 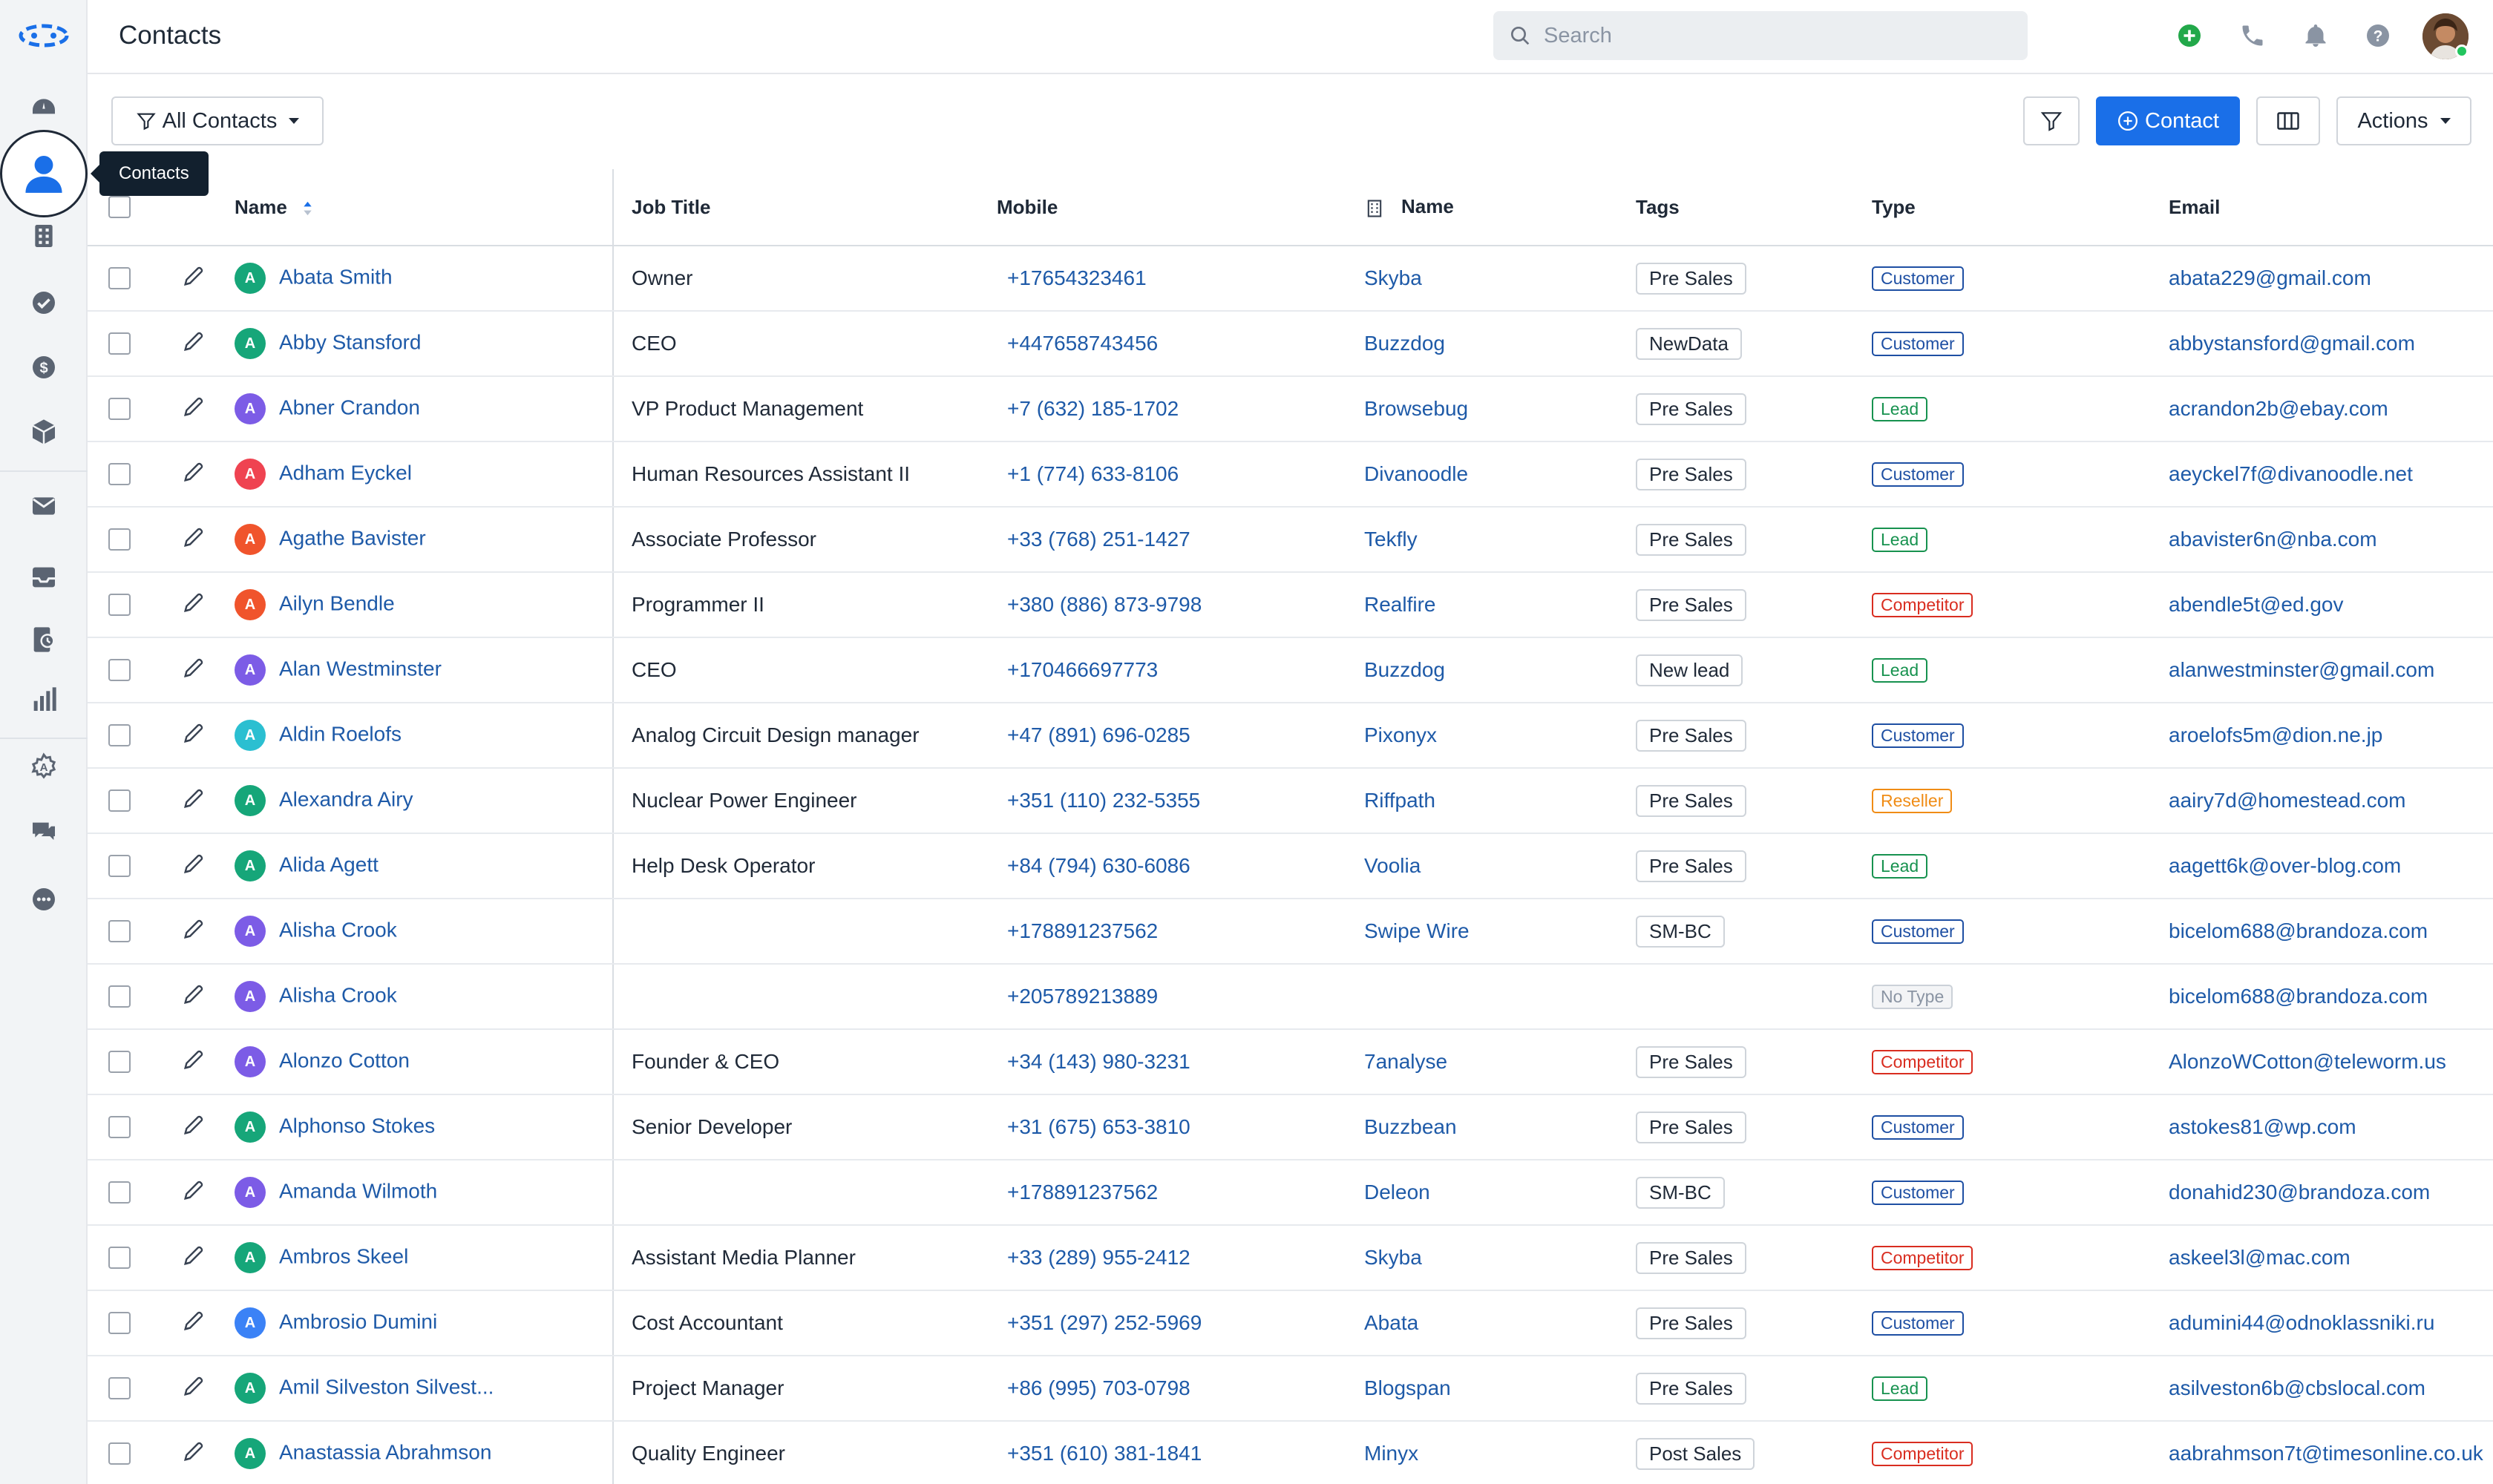 I want to click on phone-icon, so click(x=2252, y=35).